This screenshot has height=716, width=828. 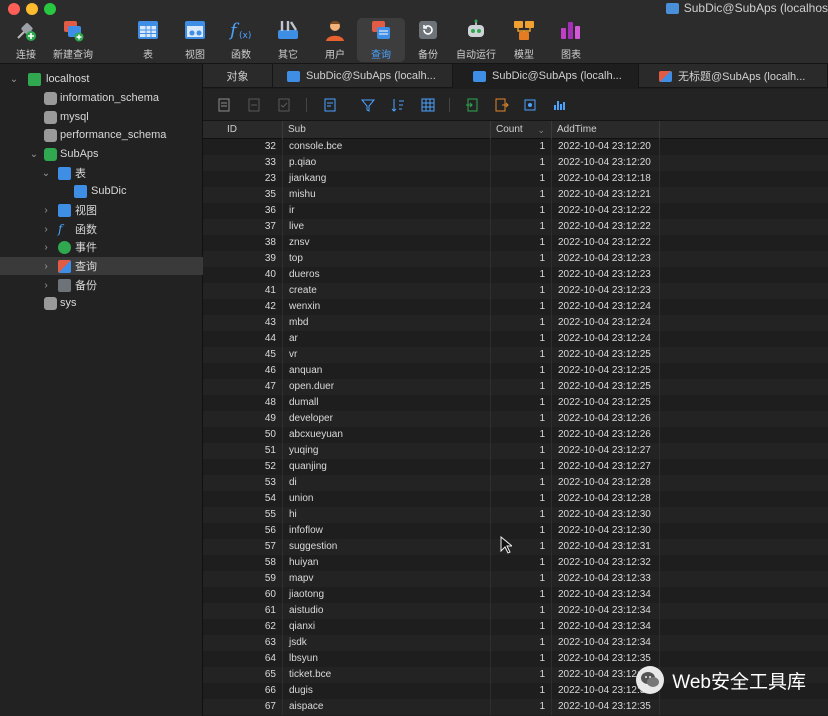 What do you see at coordinates (101, 98) in the screenshot?
I see `db-information-schema: information_schema` at bounding box center [101, 98].